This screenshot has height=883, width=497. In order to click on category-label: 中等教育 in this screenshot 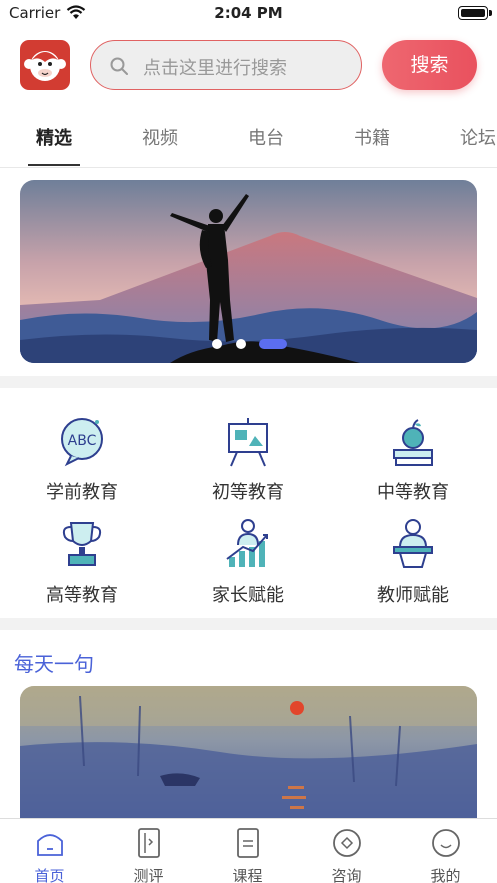, I will do `click(413, 492)`.